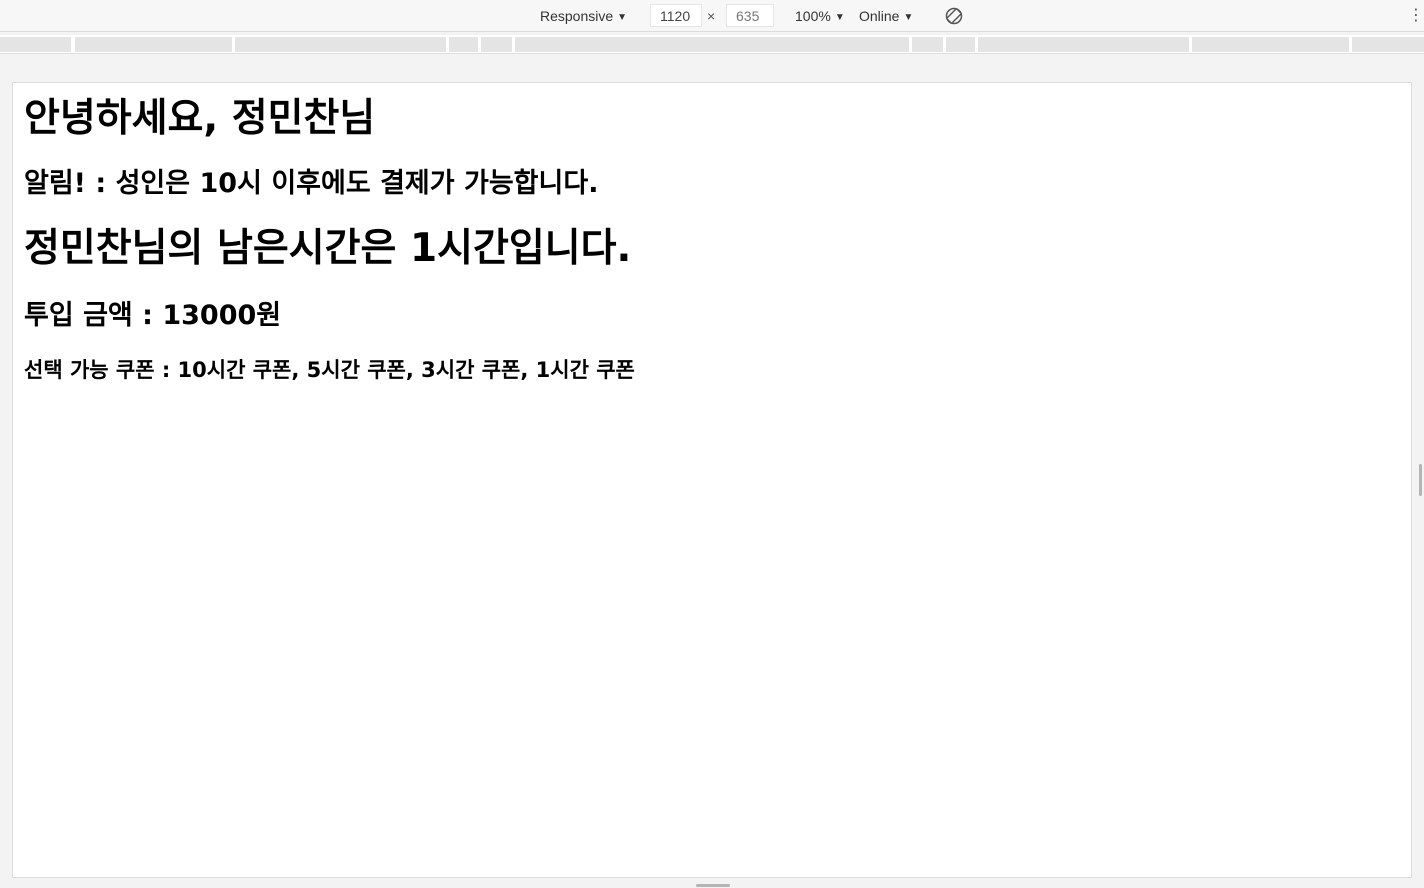  What do you see at coordinates (200, 118) in the screenshot?
I see `greeting-heading: 안녕하세요, 정민찬님` at bounding box center [200, 118].